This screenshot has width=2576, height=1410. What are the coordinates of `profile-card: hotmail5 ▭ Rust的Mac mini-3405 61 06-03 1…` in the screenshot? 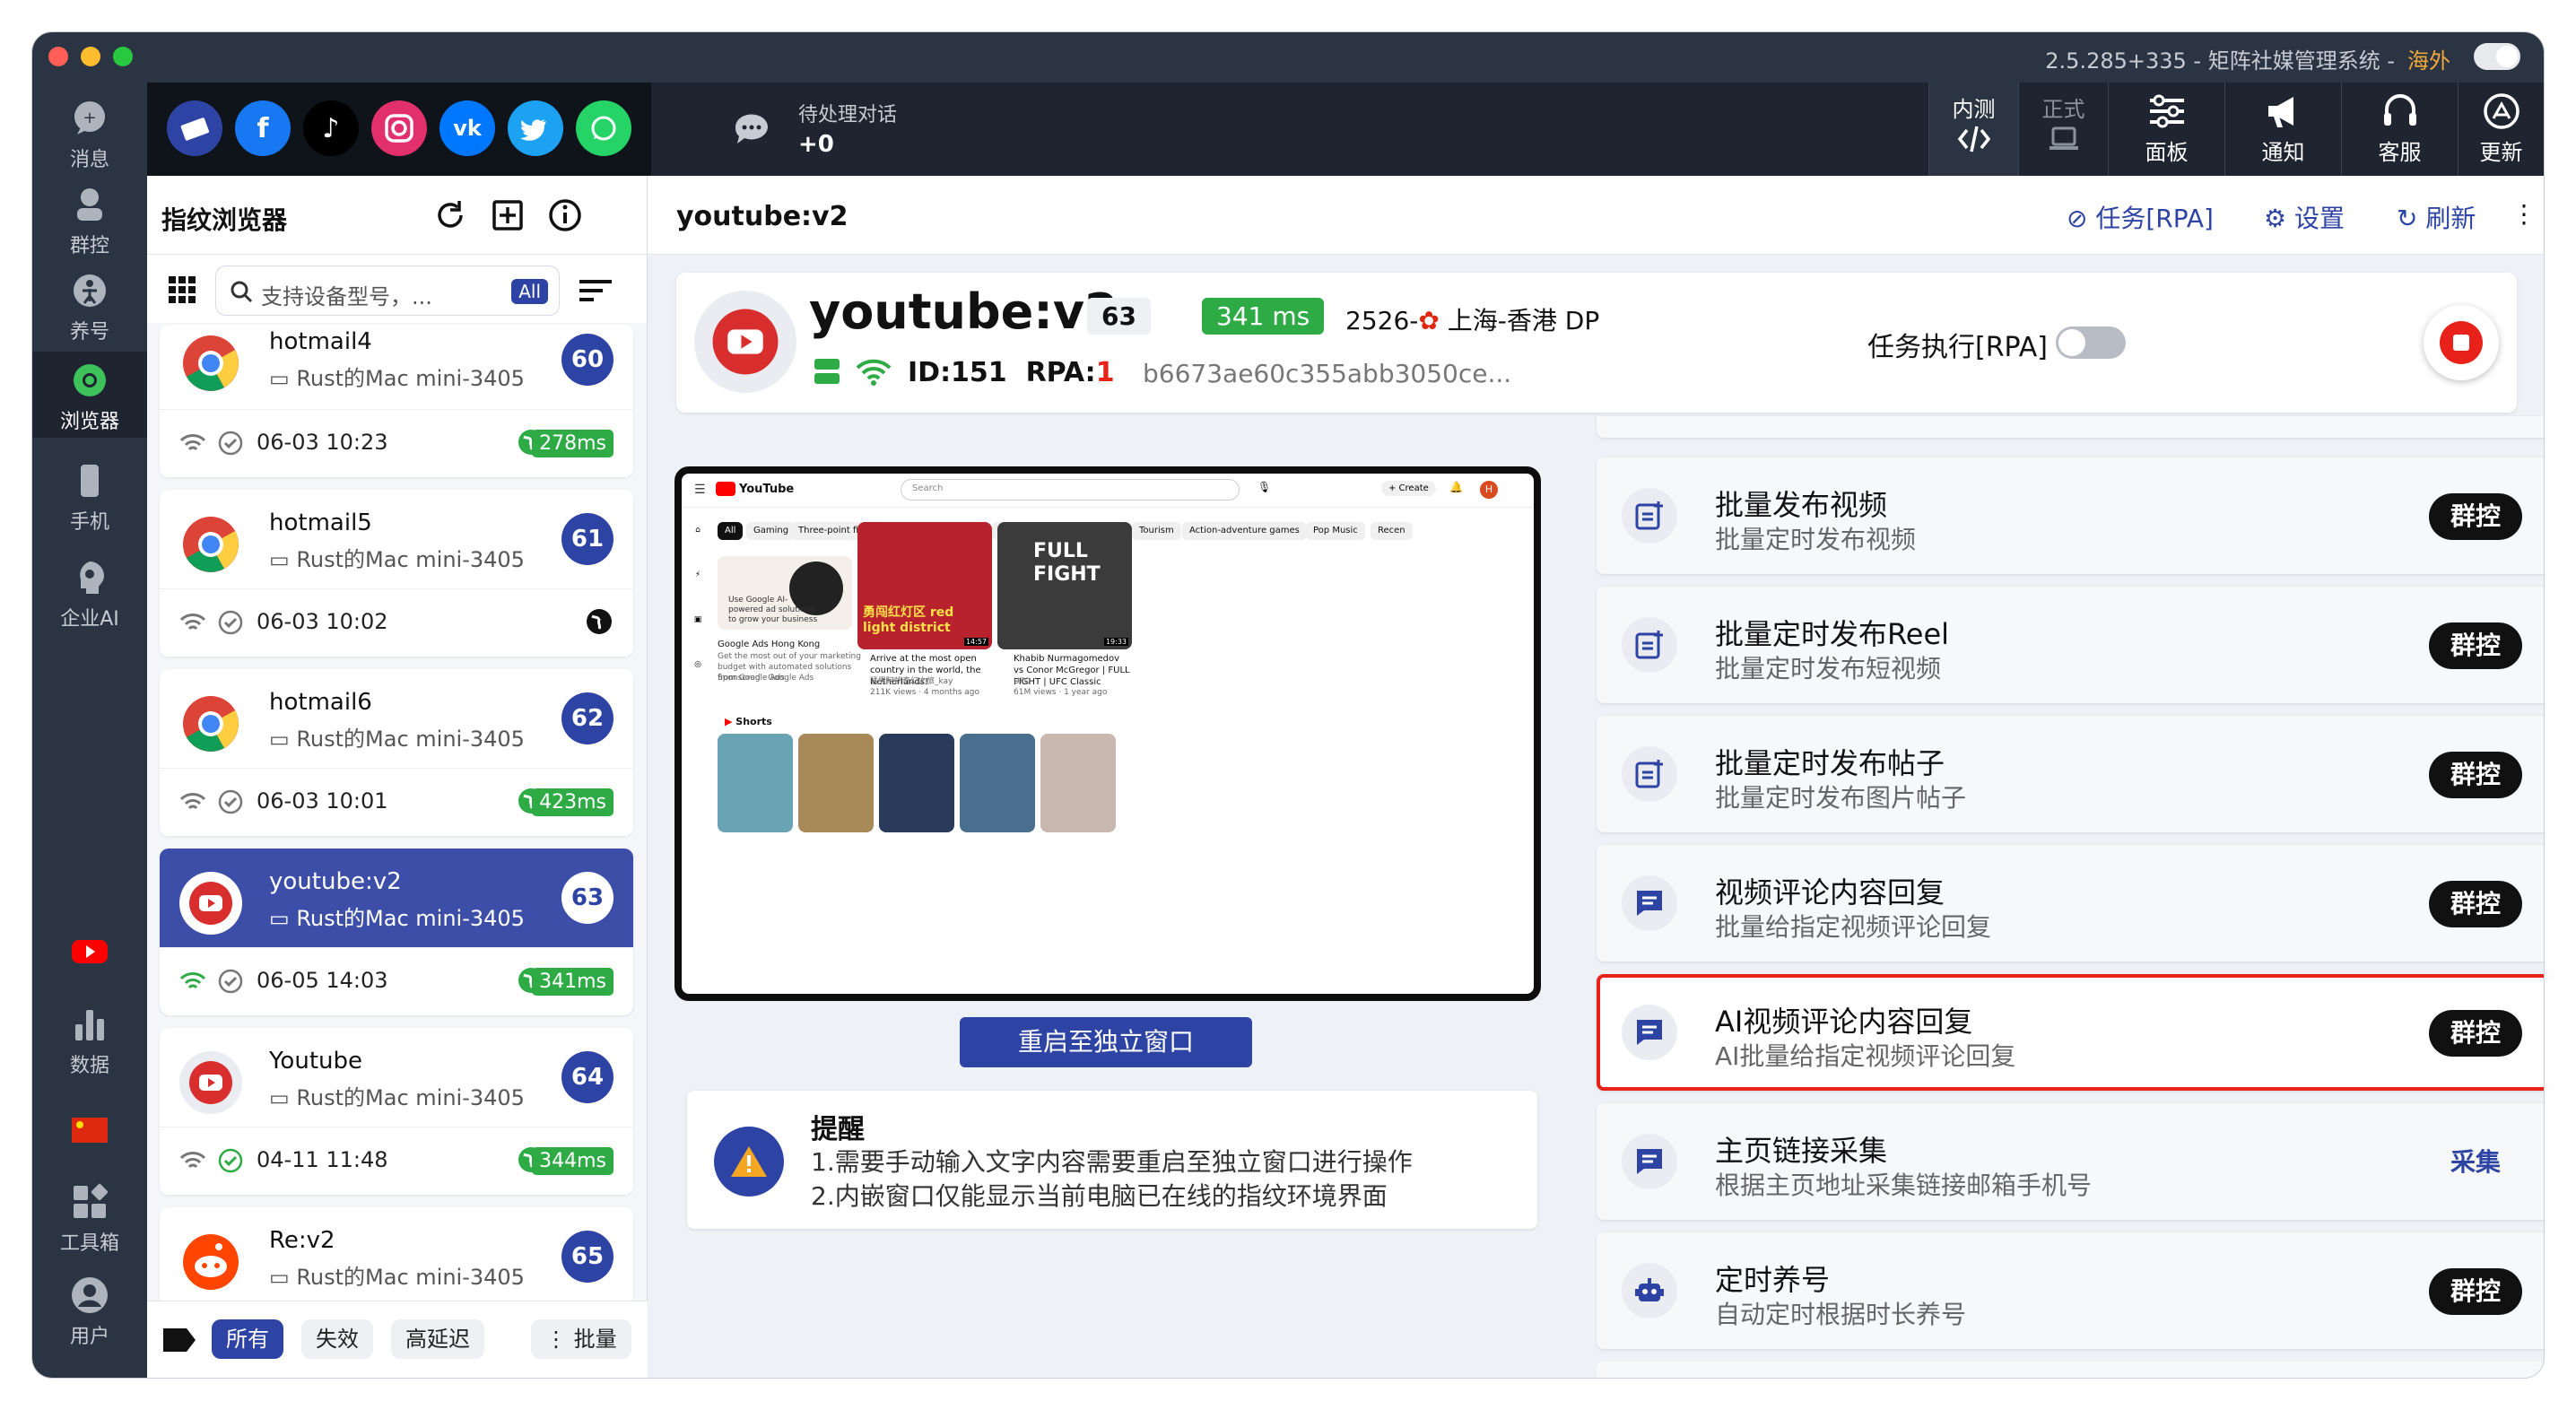 It's located at (396, 573).